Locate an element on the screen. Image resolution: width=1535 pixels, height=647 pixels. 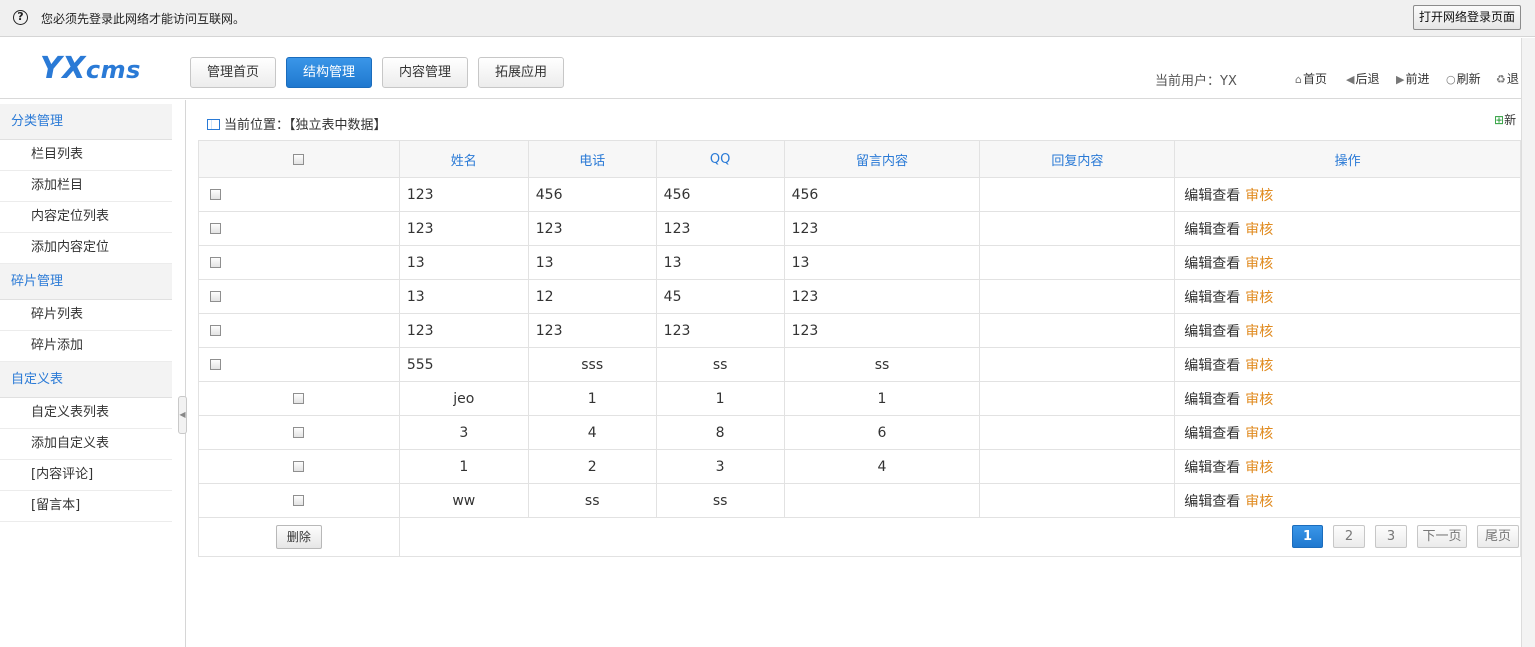
page-1-button: 1 is located at coordinates (1307, 536).